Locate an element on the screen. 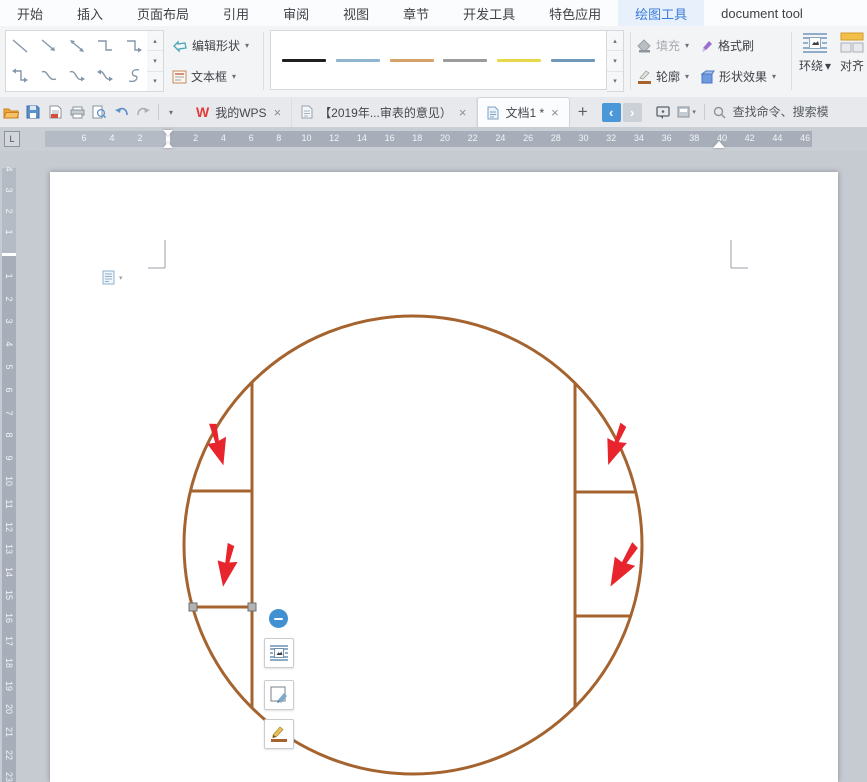  ruler-number: 38 is located at coordinates (694, 138).